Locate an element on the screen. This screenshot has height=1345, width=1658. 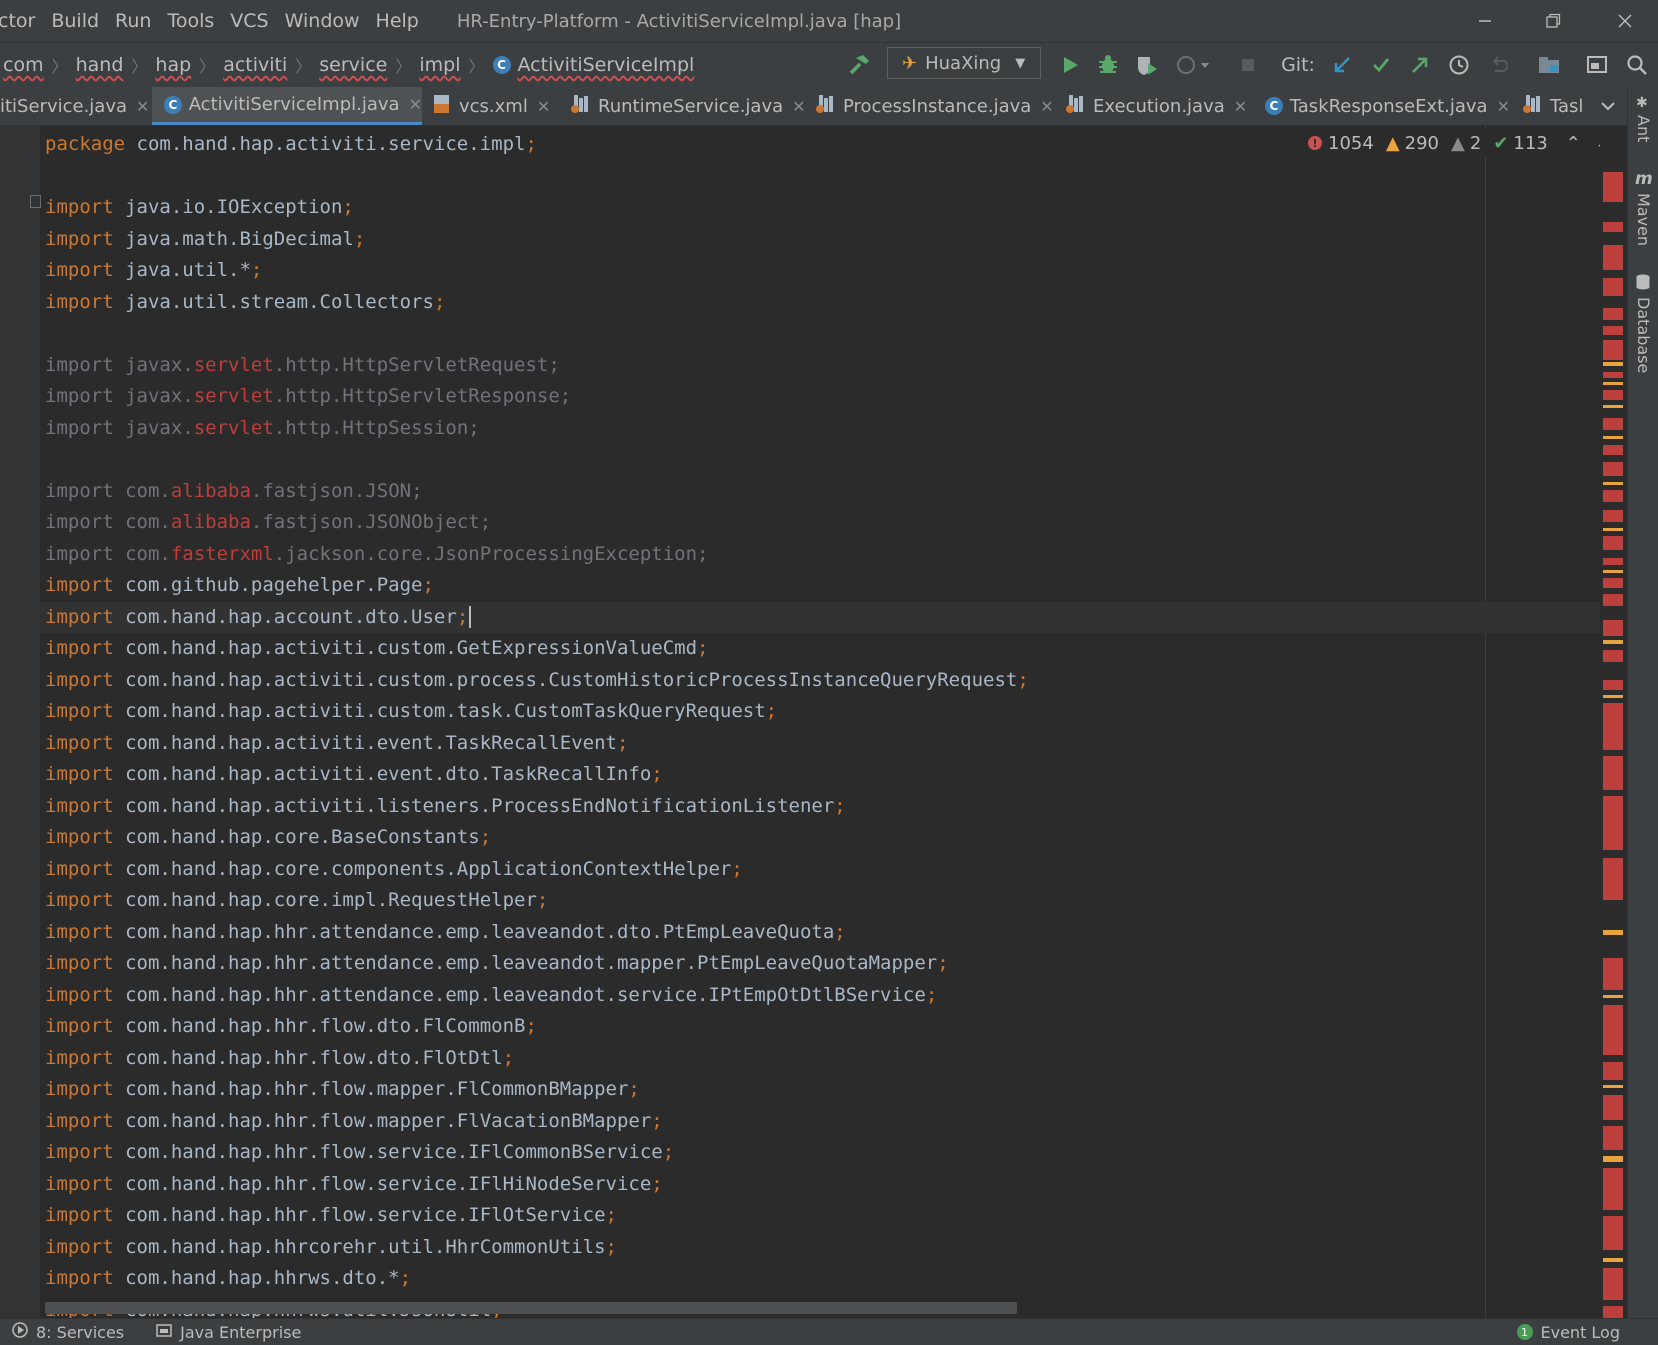
tab-activiti-service: itiService.java ✕ is located at coordinates (75, 106).